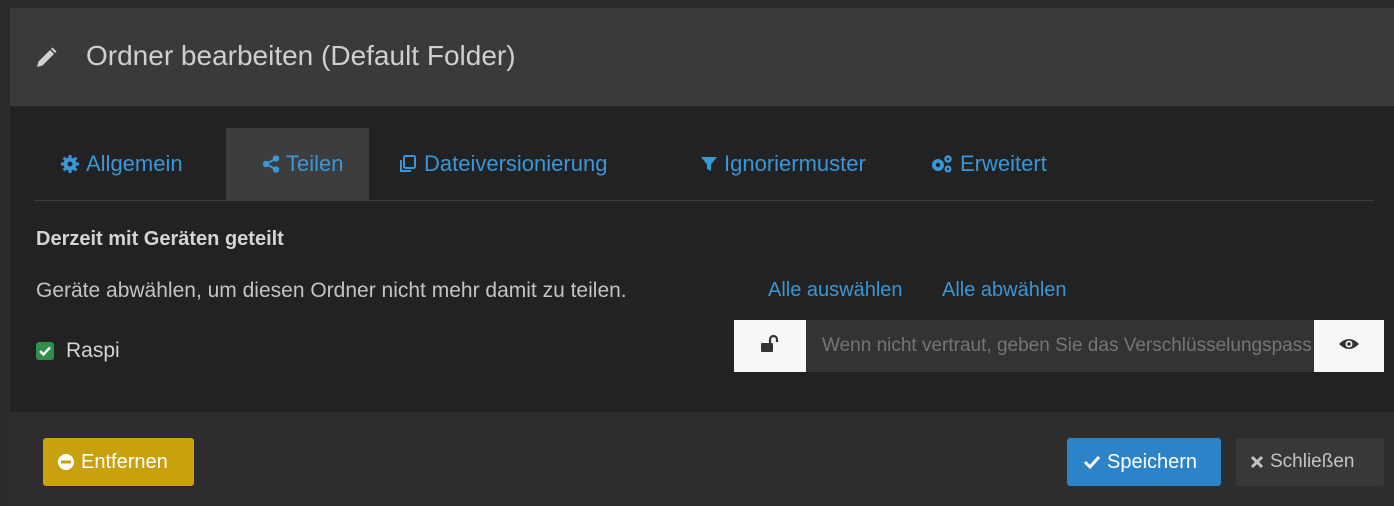 The image size is (1394, 506). I want to click on gear-icon, so click(70, 164).